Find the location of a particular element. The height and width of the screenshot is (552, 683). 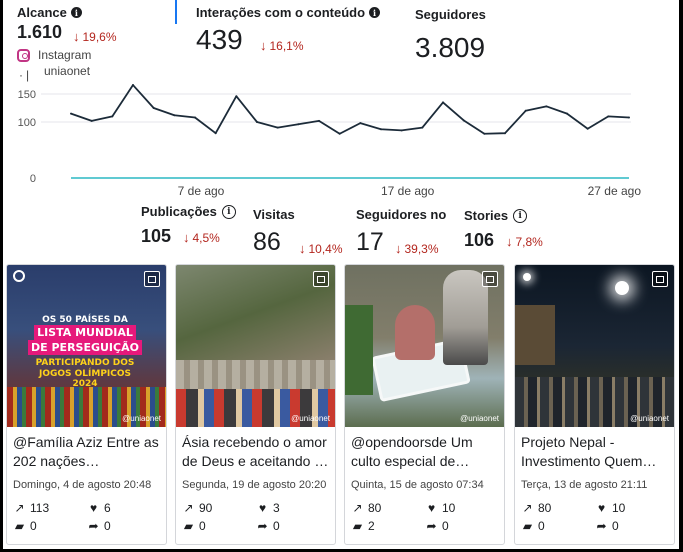

likes-stat: ♥ 3 is located at coordinates (268, 508).